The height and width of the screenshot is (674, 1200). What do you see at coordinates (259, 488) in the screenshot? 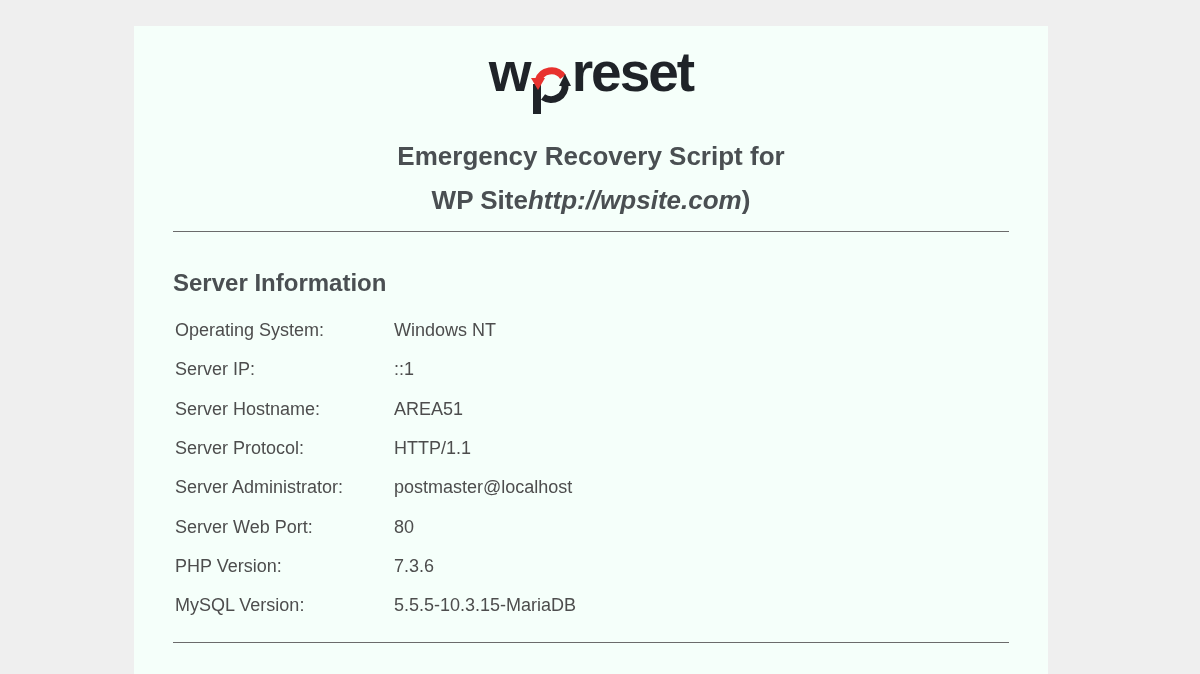
I see `info-label: Server Administrator:` at bounding box center [259, 488].